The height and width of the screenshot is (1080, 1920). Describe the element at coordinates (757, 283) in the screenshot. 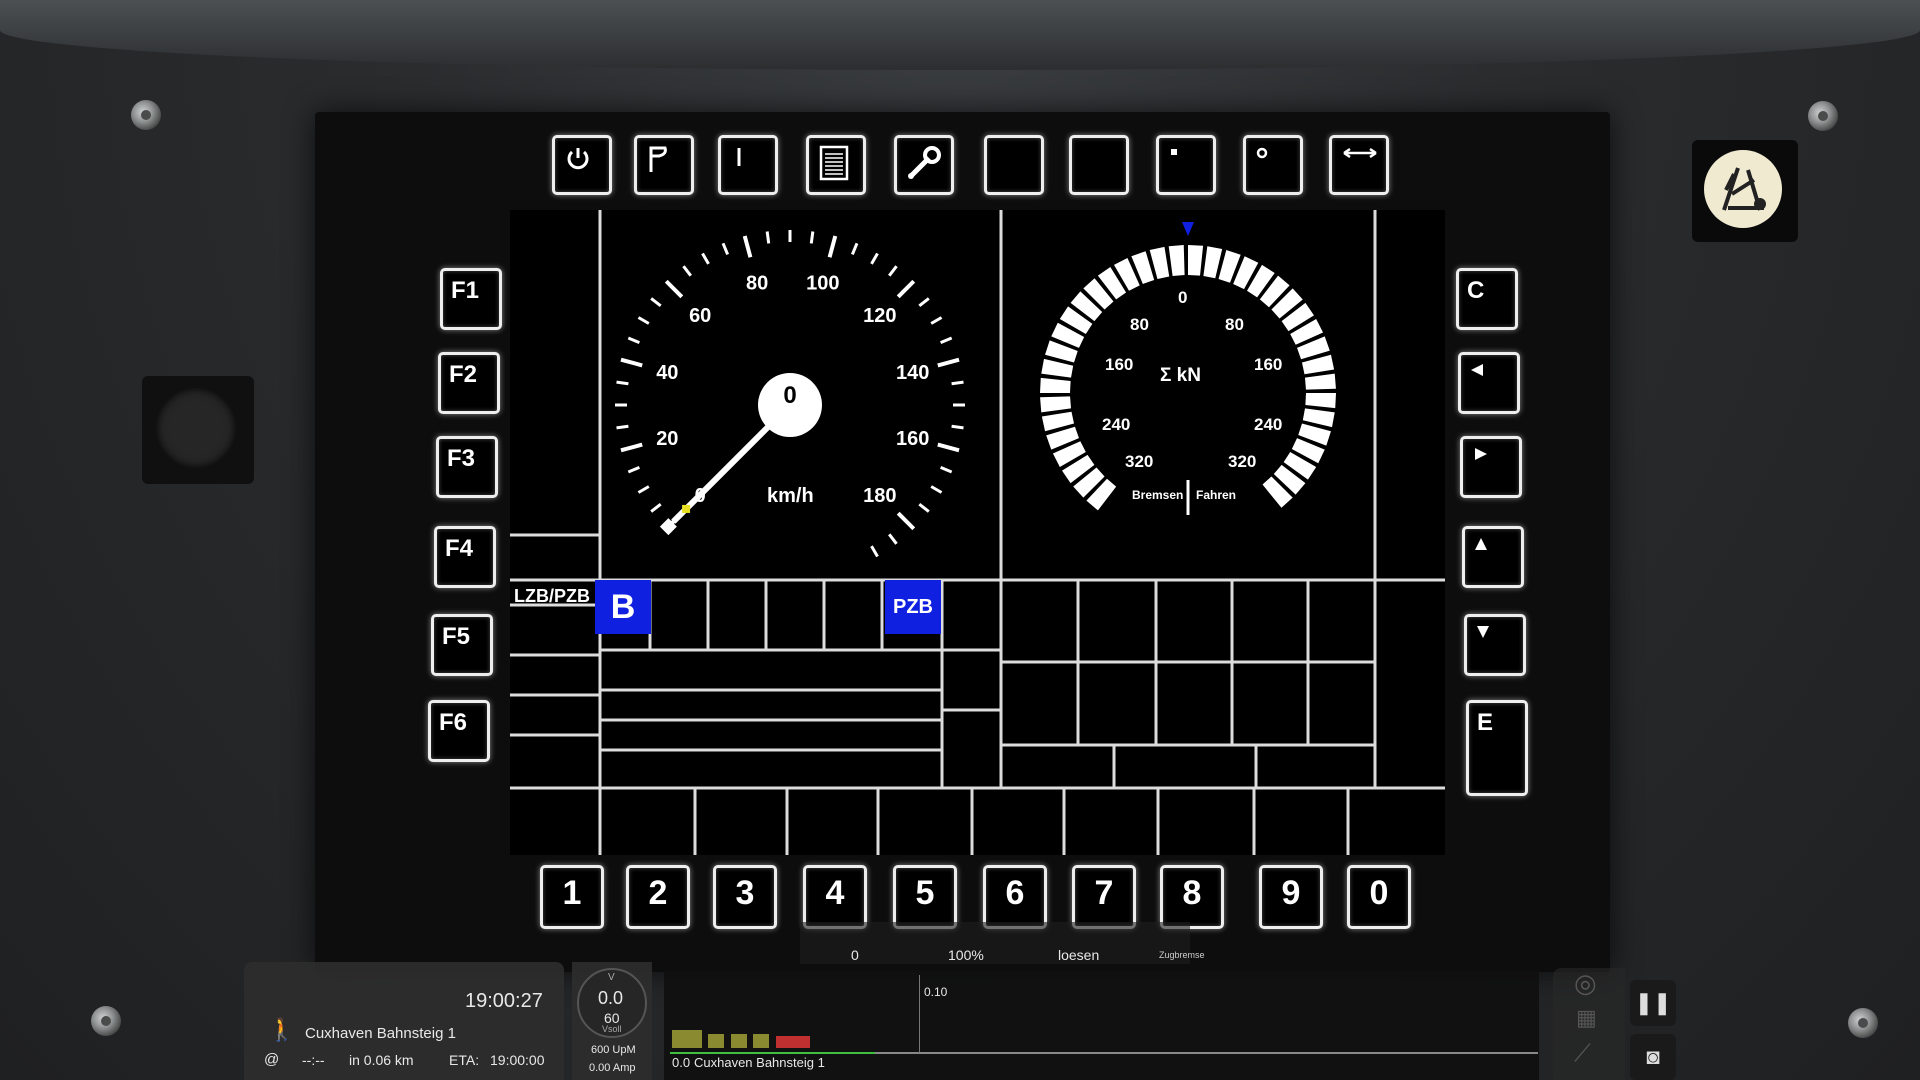

I see `speed-tick-label: 80` at that location.